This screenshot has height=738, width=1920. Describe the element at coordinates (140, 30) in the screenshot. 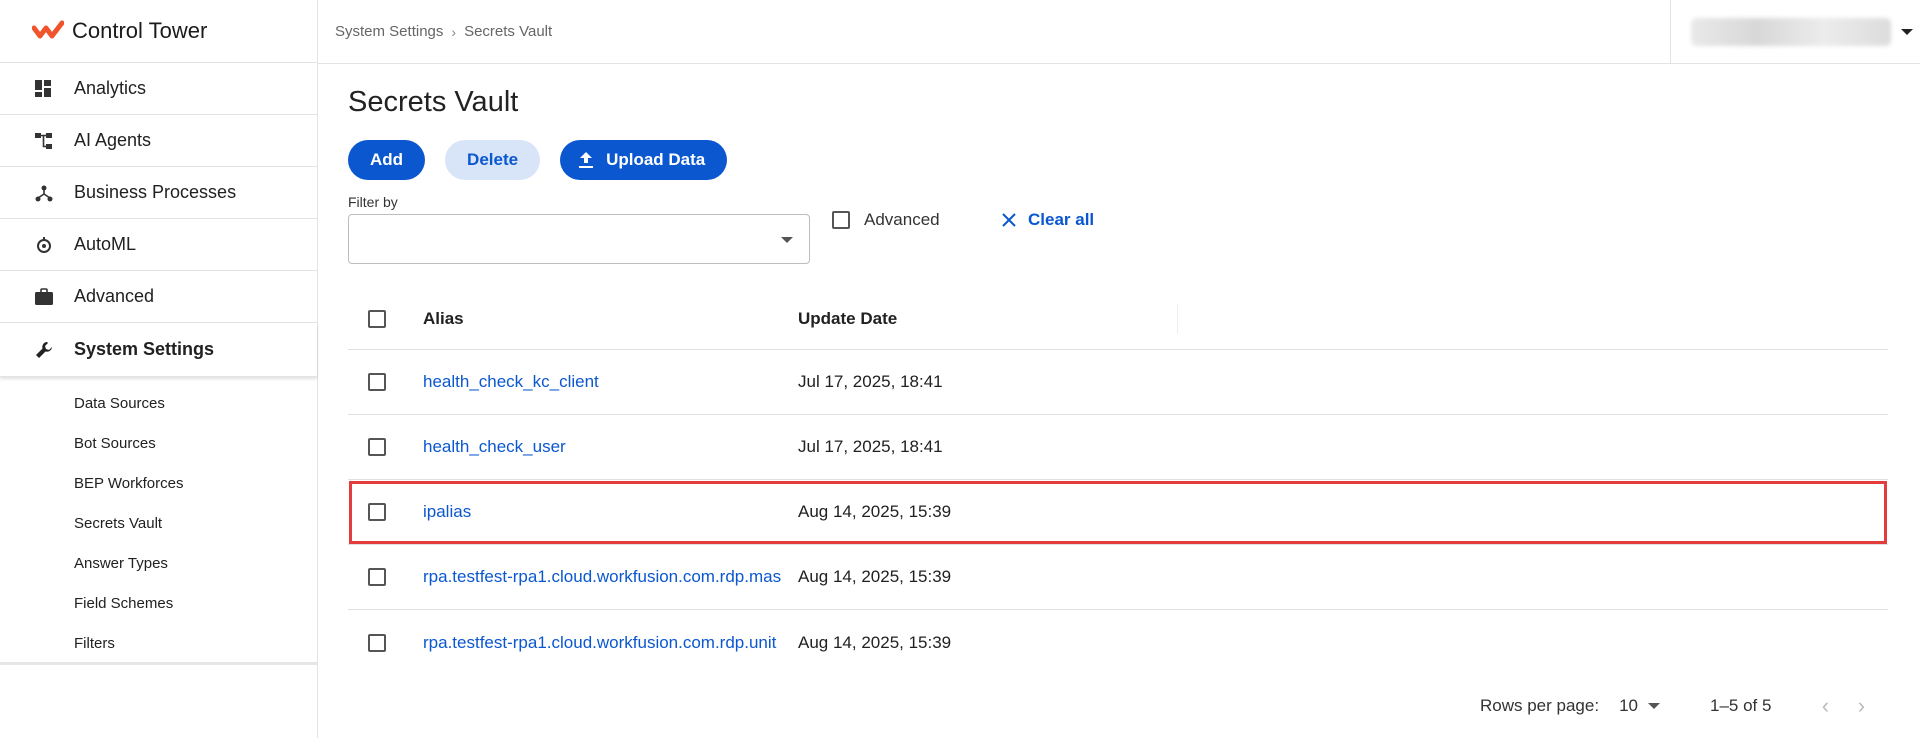

I see `app-title: Control Tower` at that location.